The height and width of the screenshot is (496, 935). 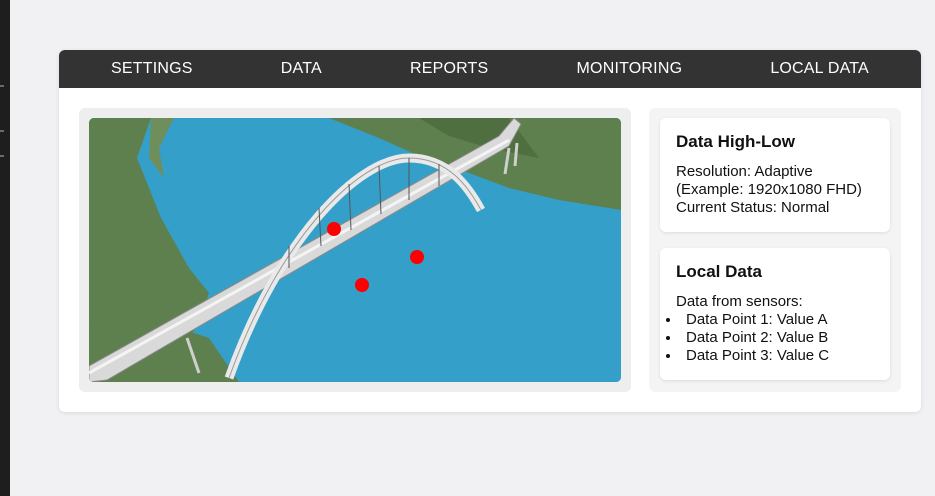 What do you see at coordinates (301, 69) in the screenshot?
I see `nav-data: DATA` at bounding box center [301, 69].